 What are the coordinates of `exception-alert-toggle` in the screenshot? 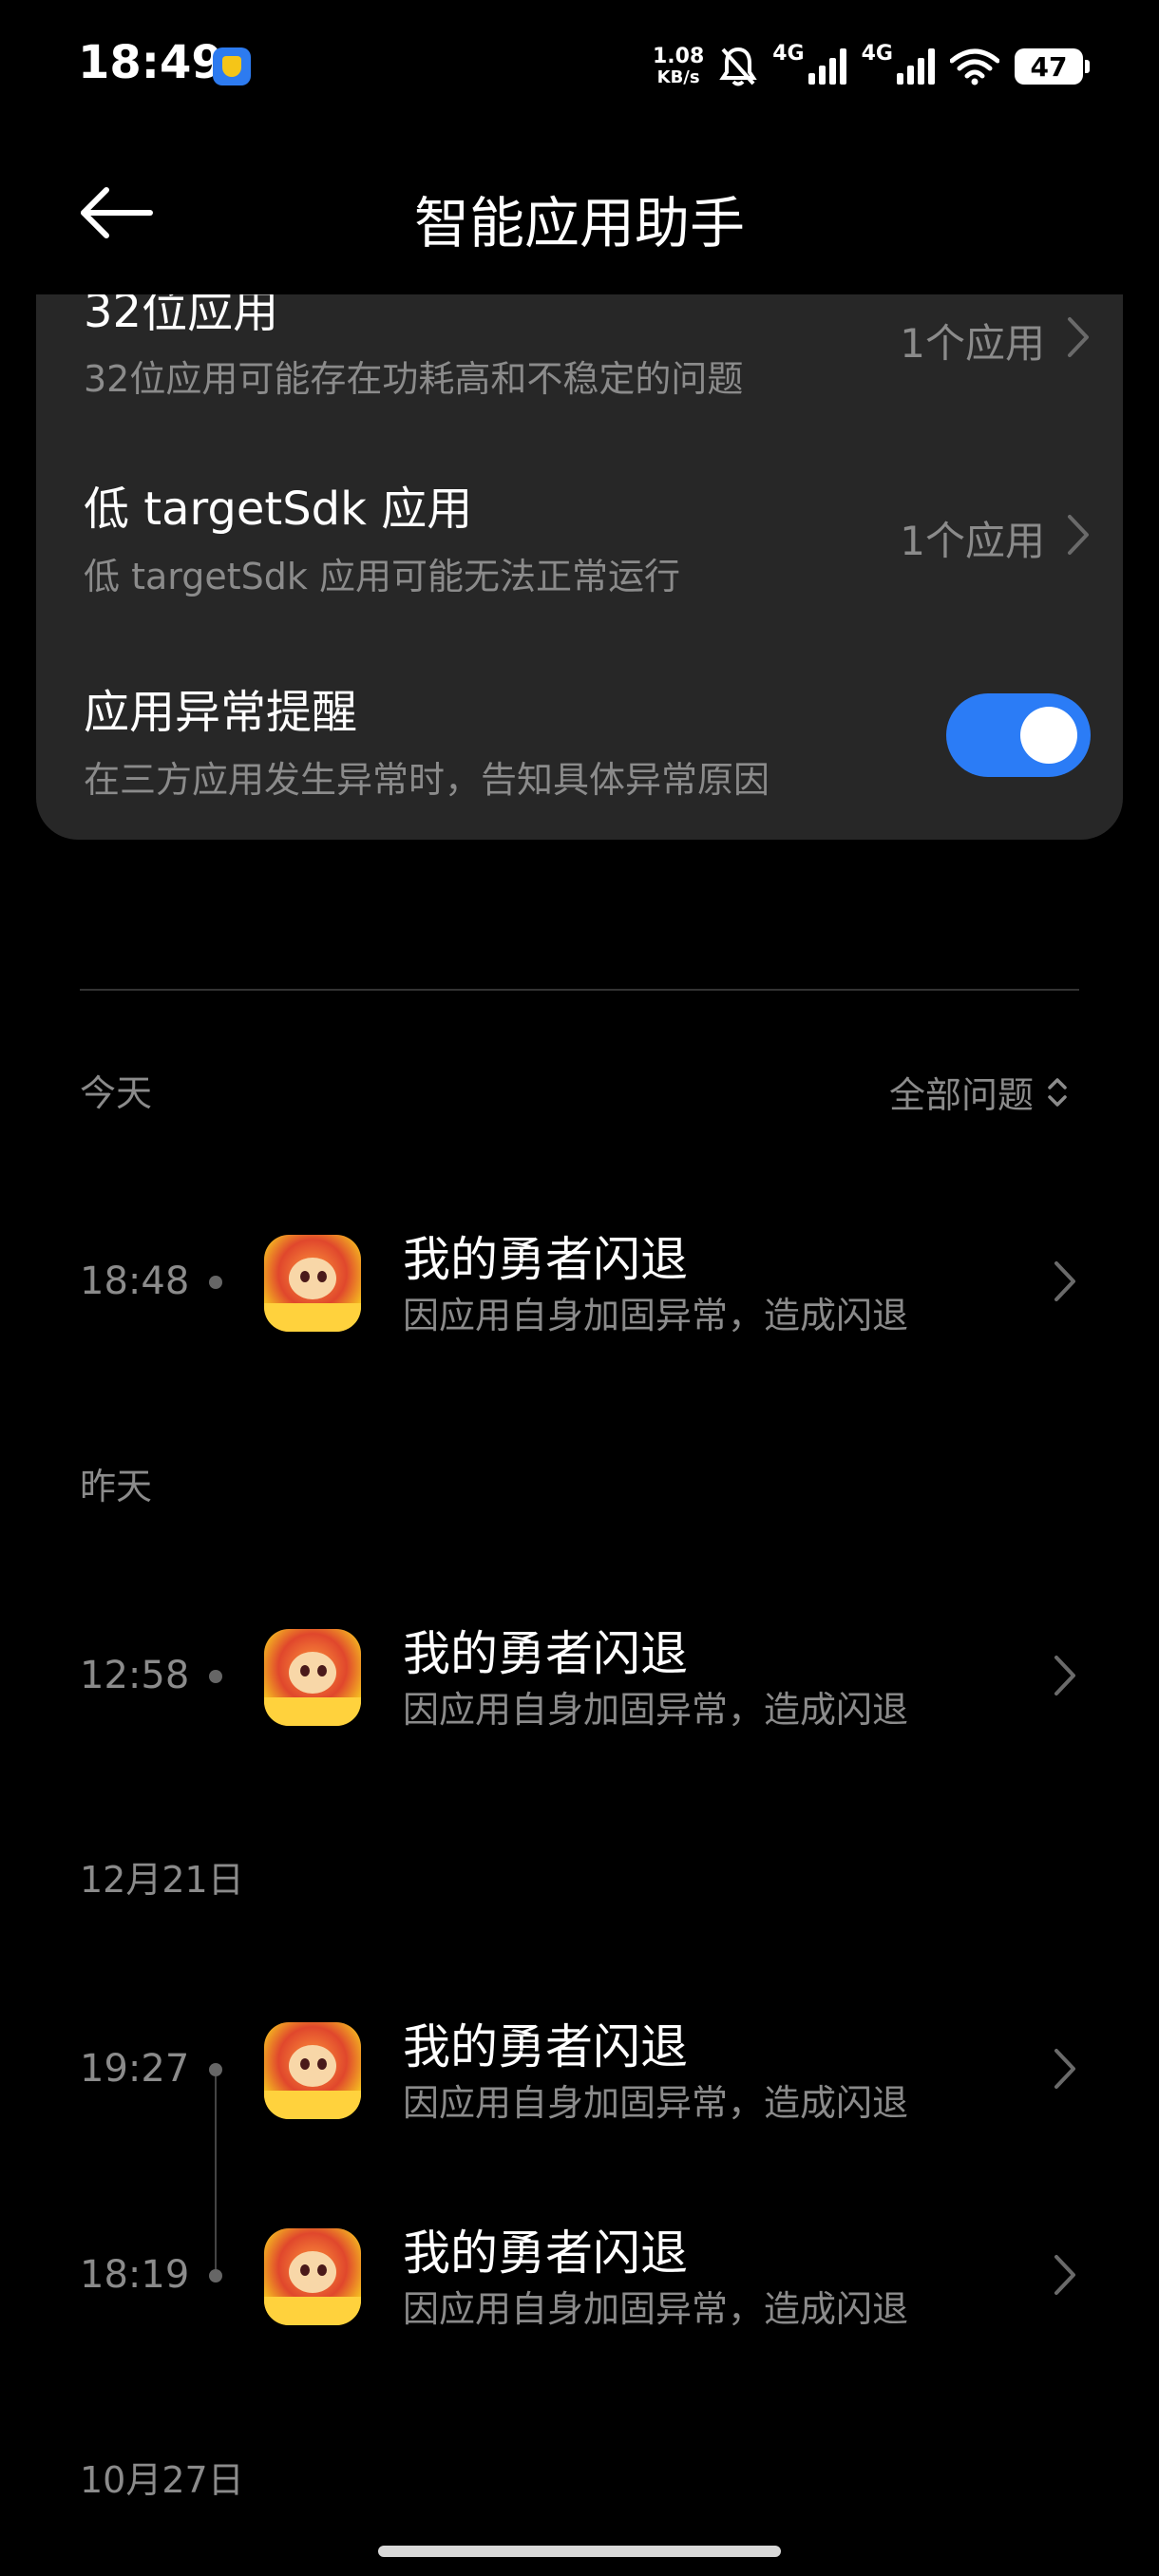 It's located at (1018, 735).